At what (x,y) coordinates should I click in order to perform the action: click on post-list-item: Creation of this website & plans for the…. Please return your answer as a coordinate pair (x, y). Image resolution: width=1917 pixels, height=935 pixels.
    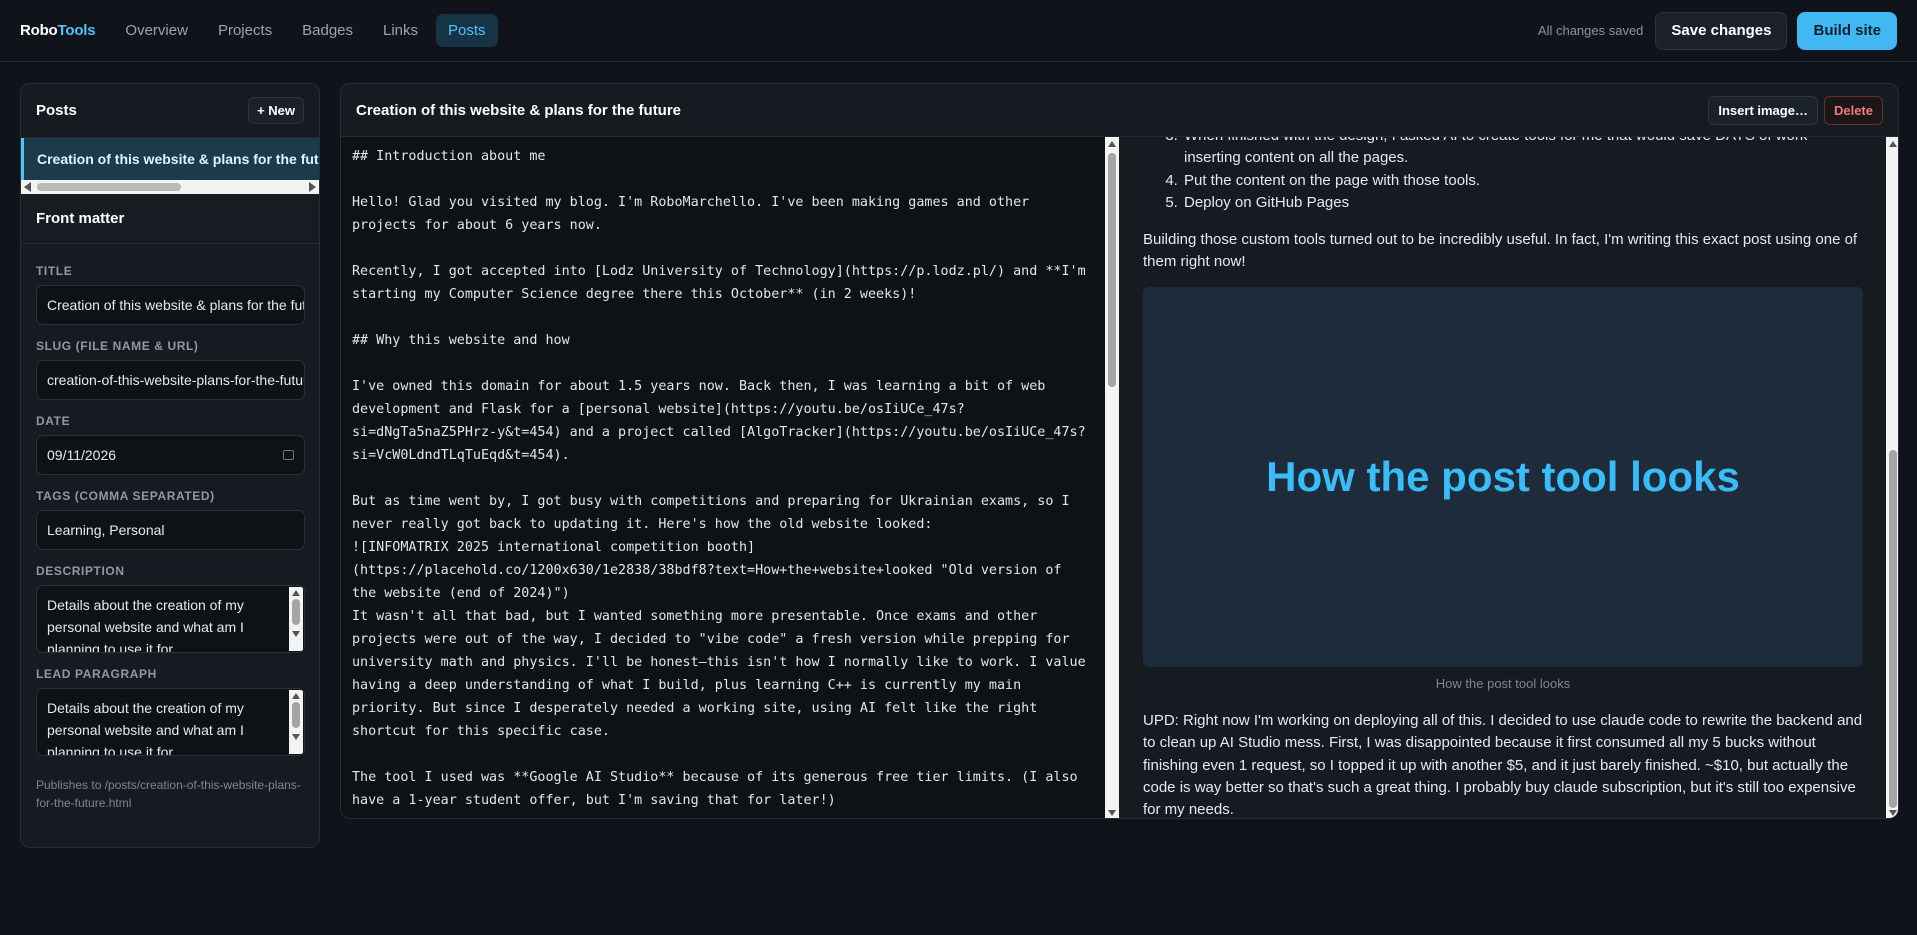
    Looking at the image, I should click on (170, 159).